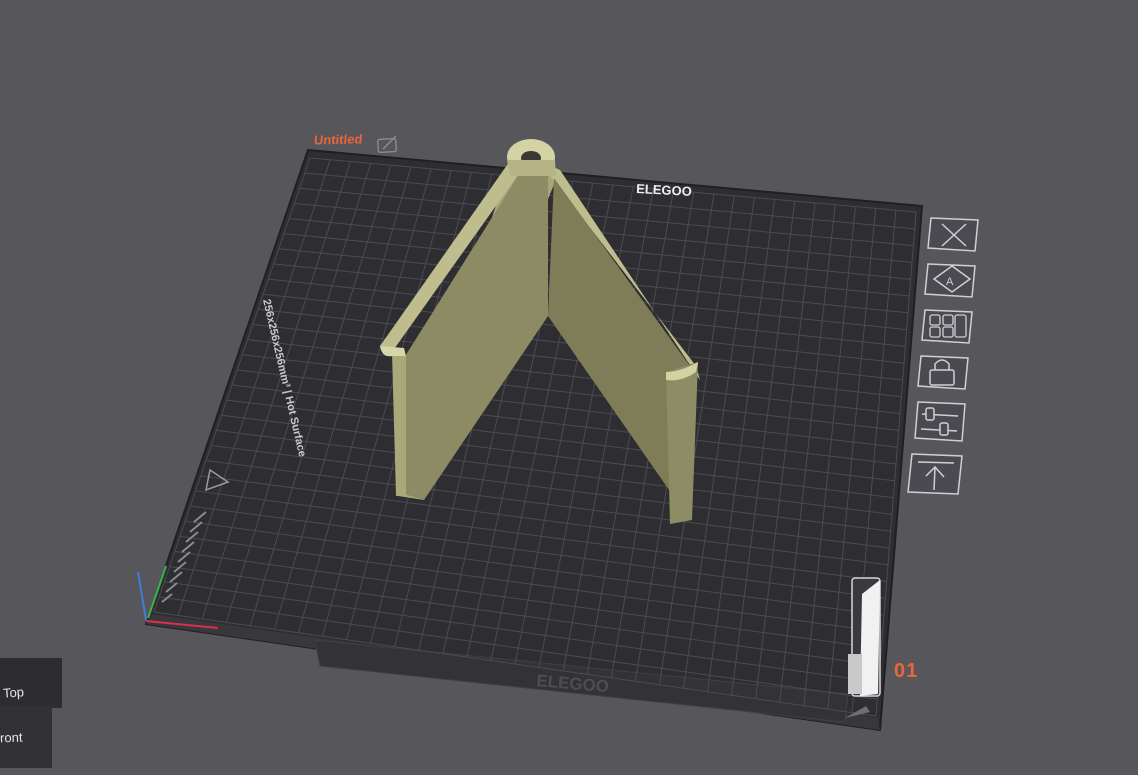  Describe the element at coordinates (664, 190) in the screenshot. I see `plate-brand-top: ELEGOO` at that location.